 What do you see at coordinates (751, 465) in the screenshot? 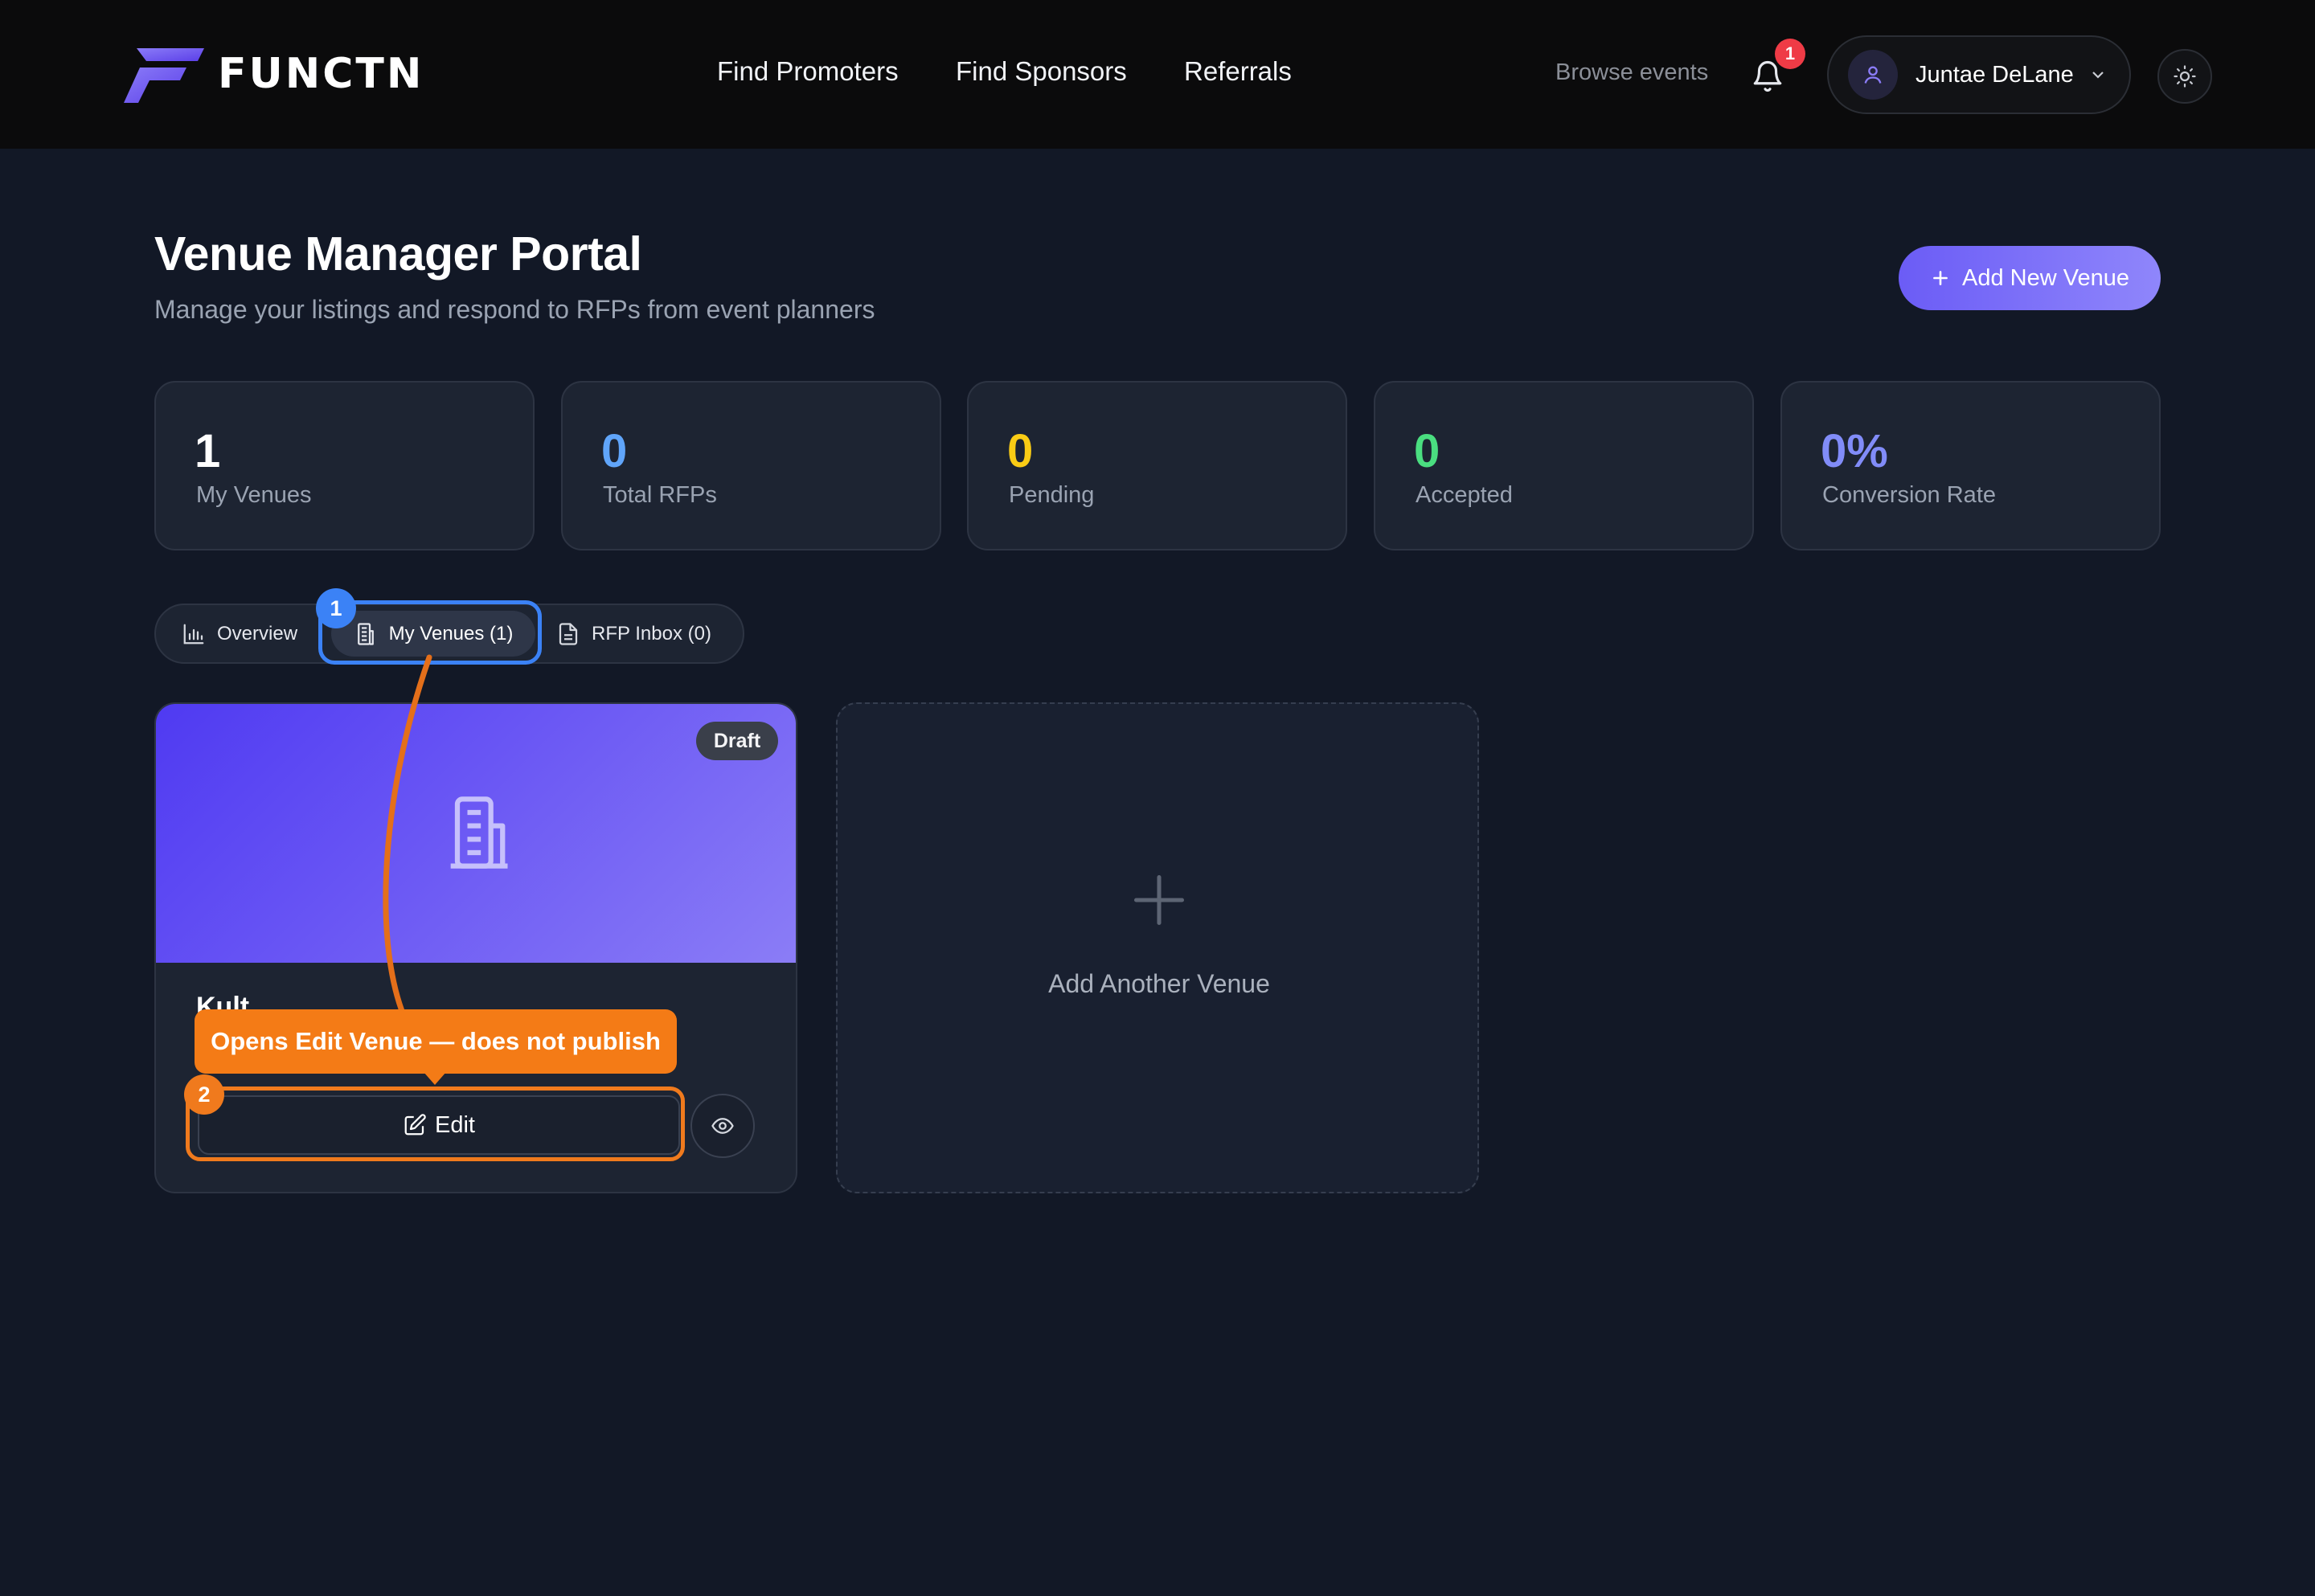
I see `stat-card-total-rfps: 0 Total RFPs` at bounding box center [751, 465].